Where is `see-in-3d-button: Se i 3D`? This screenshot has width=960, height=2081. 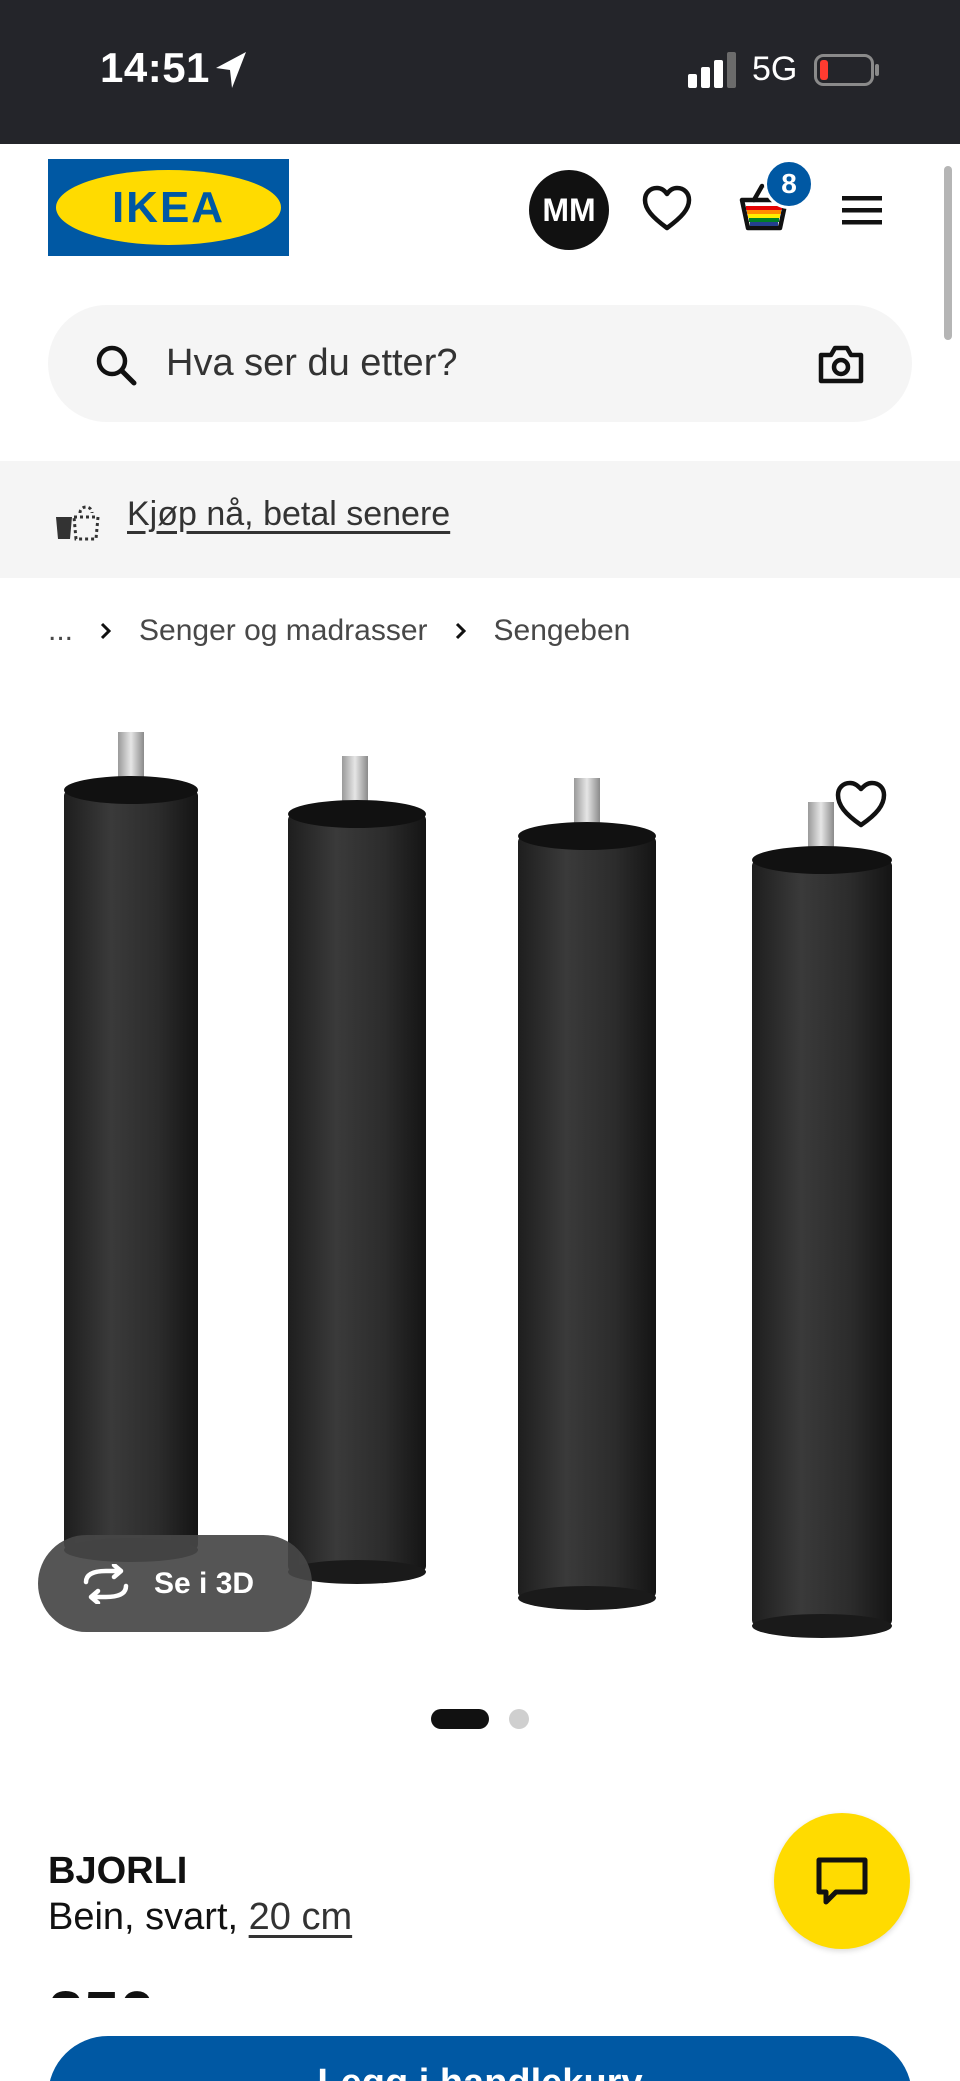 see-in-3d-button: Se i 3D is located at coordinates (175, 1583).